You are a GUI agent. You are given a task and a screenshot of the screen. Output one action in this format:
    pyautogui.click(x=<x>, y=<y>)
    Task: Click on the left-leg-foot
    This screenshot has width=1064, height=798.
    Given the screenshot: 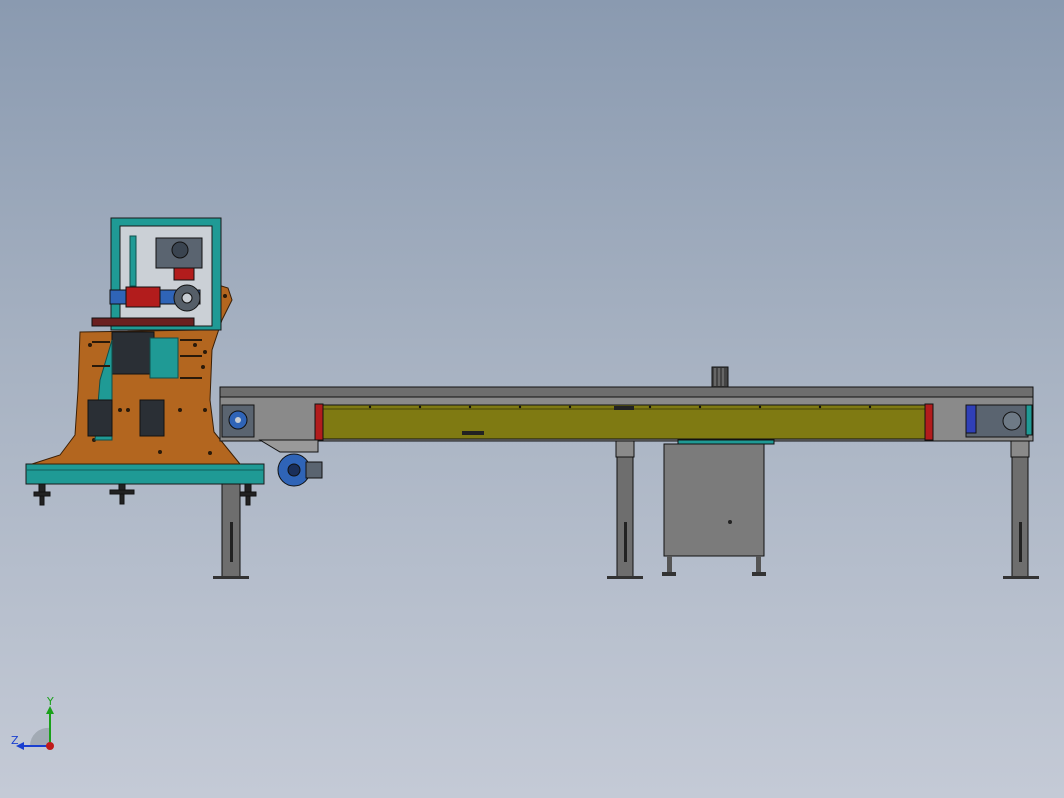 What is the action you would take?
    pyautogui.click(x=231, y=577)
    